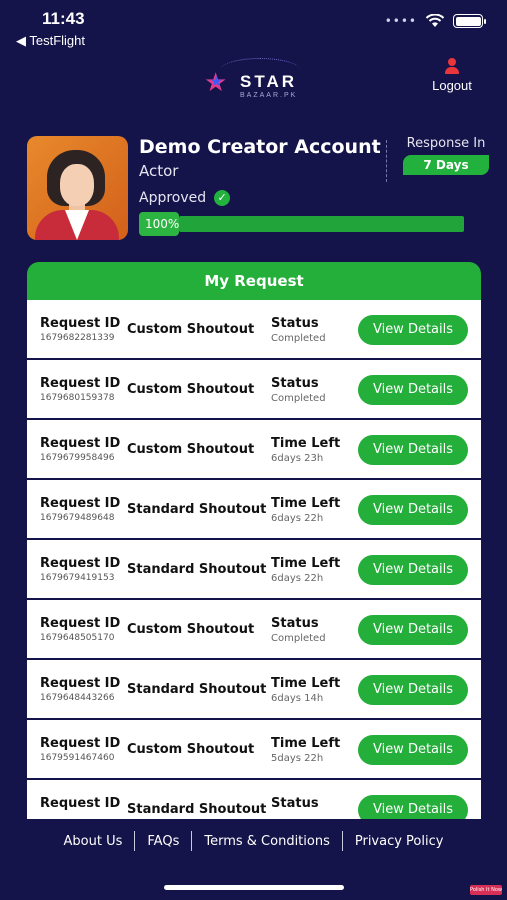  What do you see at coordinates (253, 26) in the screenshot?
I see `status-bar: 11:43 ◀ TestFlight ••••` at bounding box center [253, 26].